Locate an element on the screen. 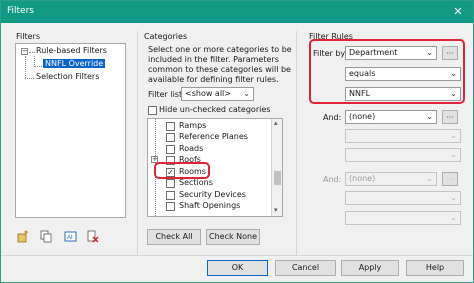 The width and height of the screenshot is (474, 283). scroll-up-icon: ▴ is located at coordinates (276, 123).